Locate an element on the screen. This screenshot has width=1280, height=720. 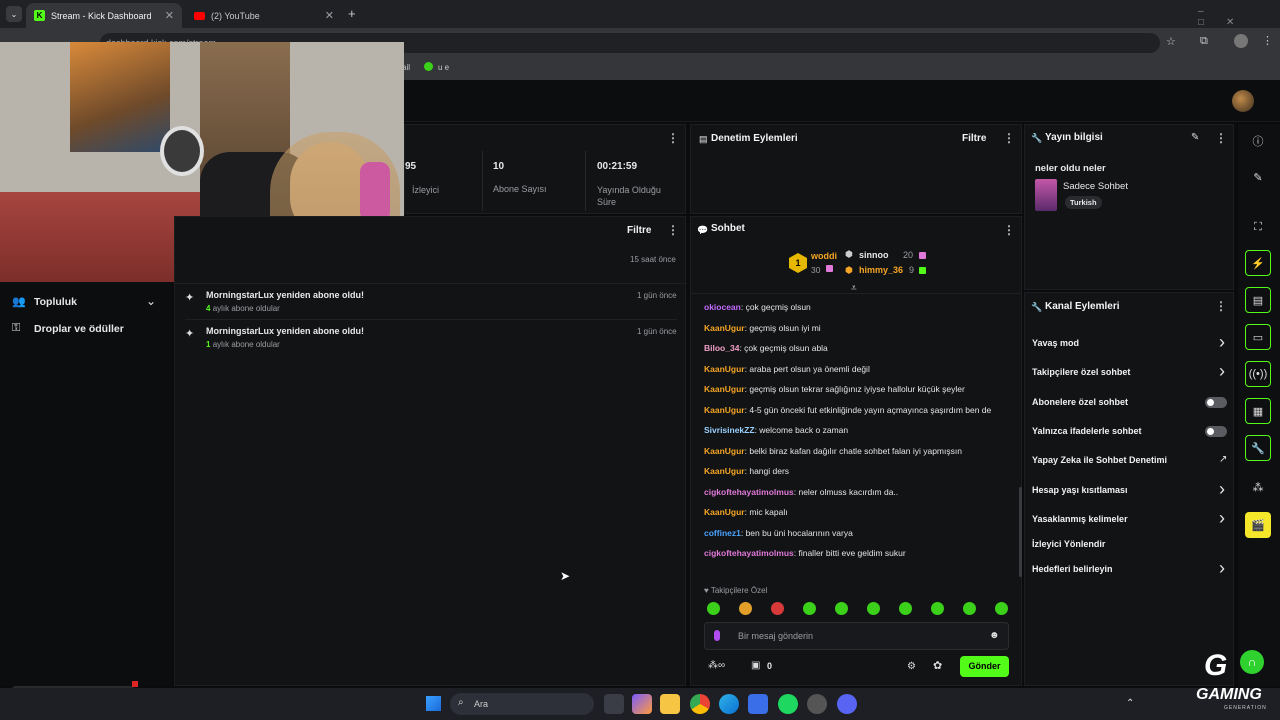
chevron-down-icon: ⌄ is located at coordinates (151, 301).